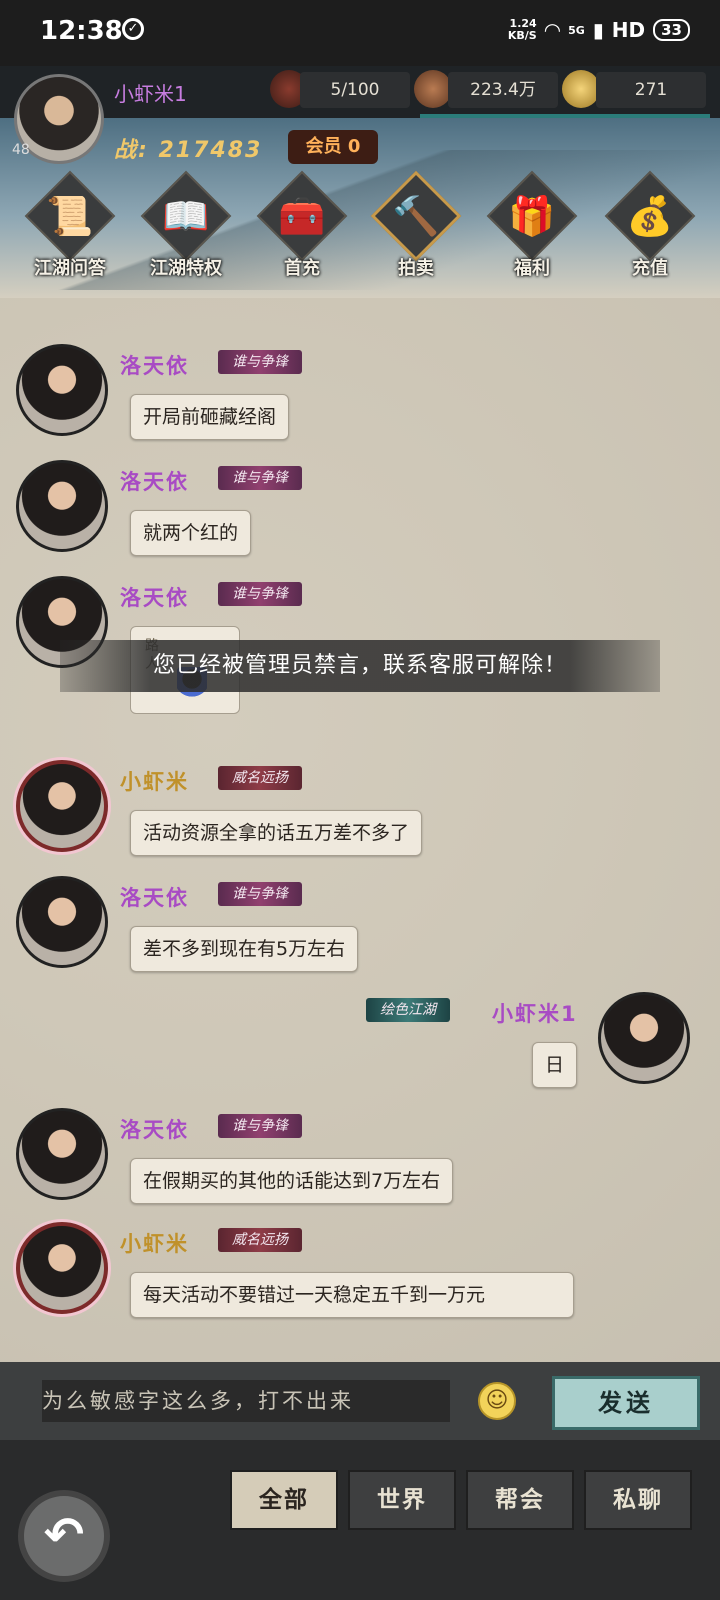 The height and width of the screenshot is (1600, 720). What do you see at coordinates (416, 216) in the screenshot?
I see `auction-hammer-icon: 🔨` at bounding box center [416, 216].